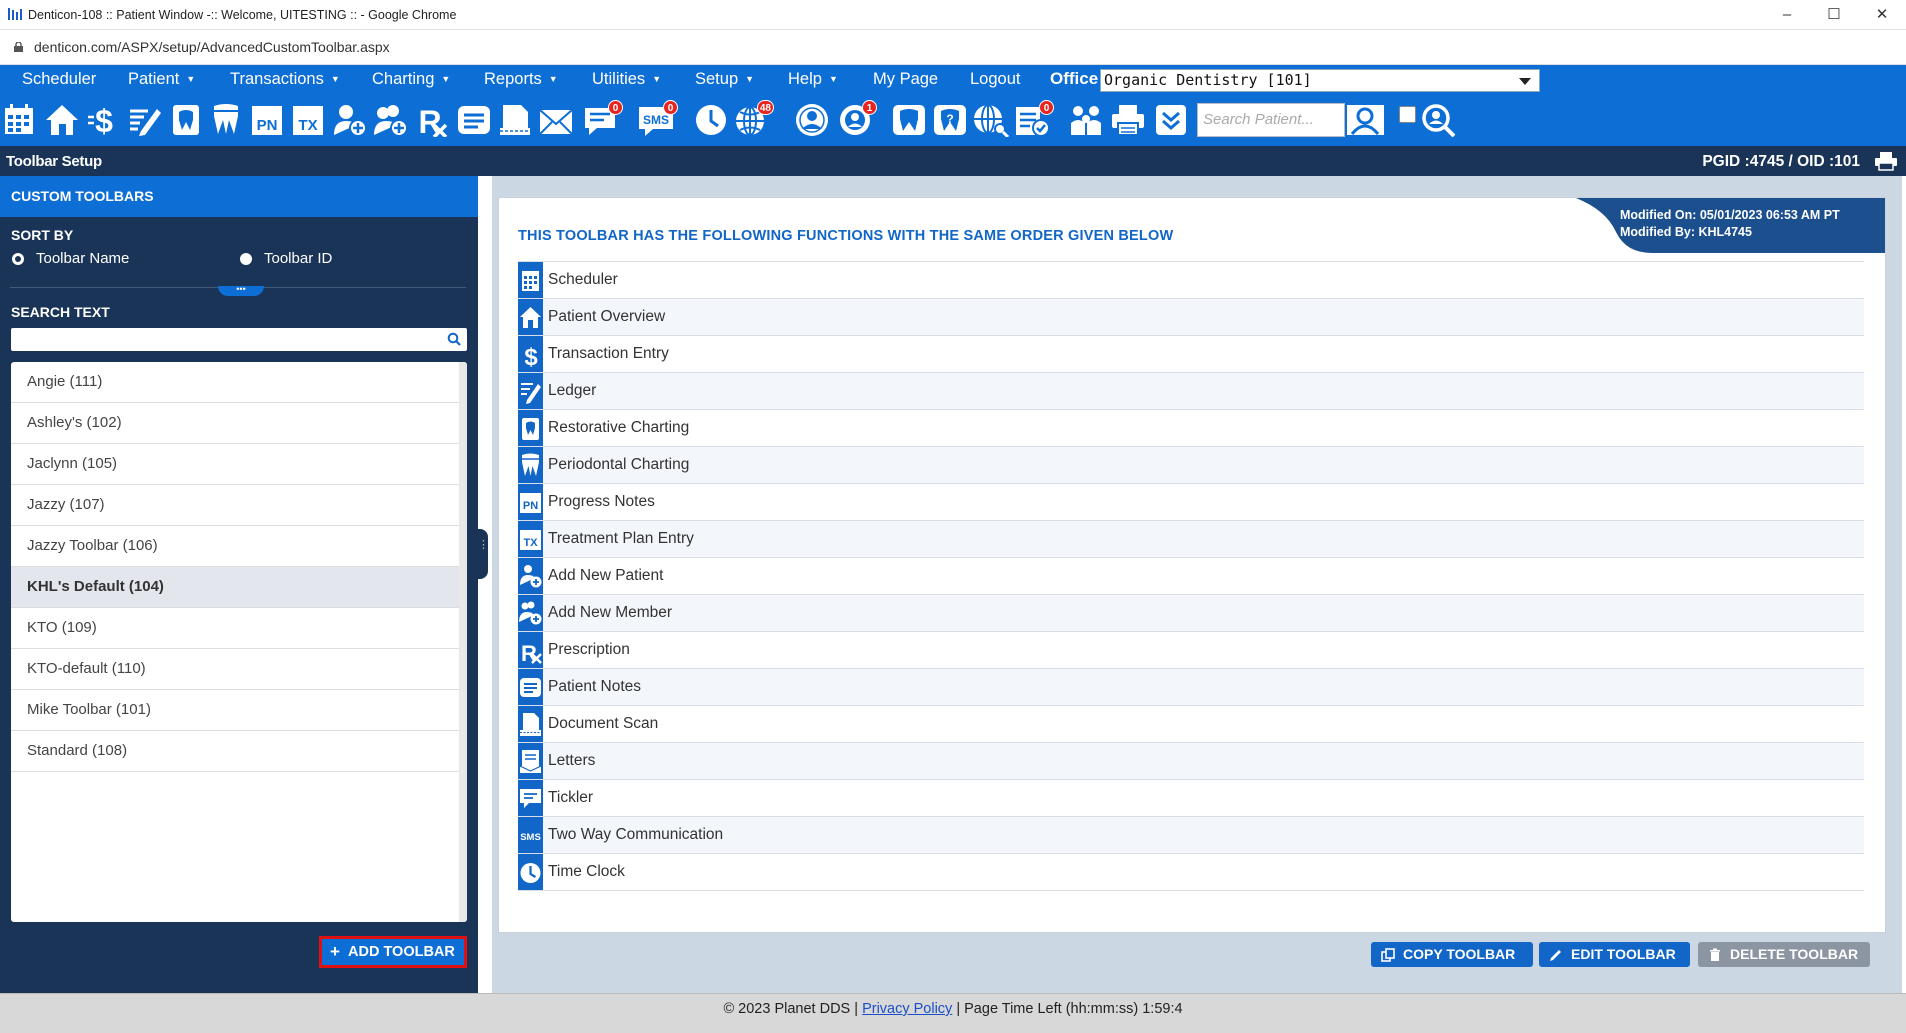  What do you see at coordinates (241, 290) in the screenshot?
I see `collapse-sort-tab: •••` at bounding box center [241, 290].